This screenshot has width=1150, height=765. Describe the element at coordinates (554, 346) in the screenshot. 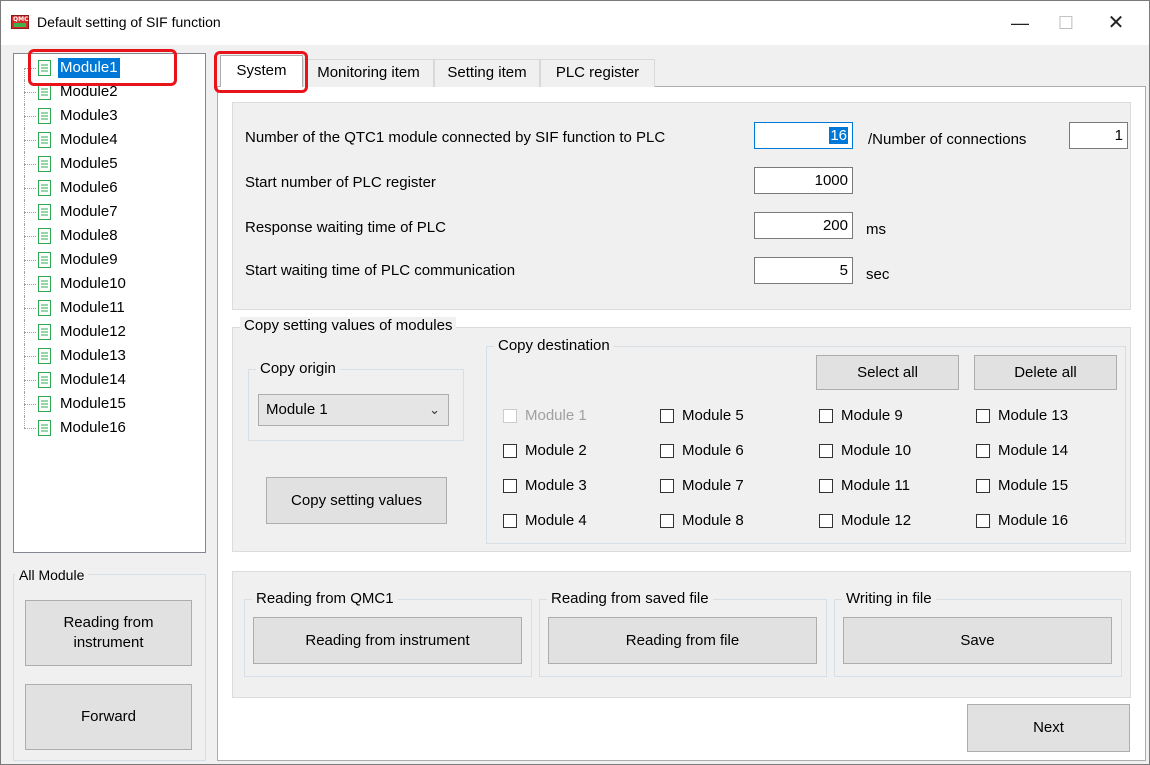

I see `copy-destination-title: Copy destination` at that location.